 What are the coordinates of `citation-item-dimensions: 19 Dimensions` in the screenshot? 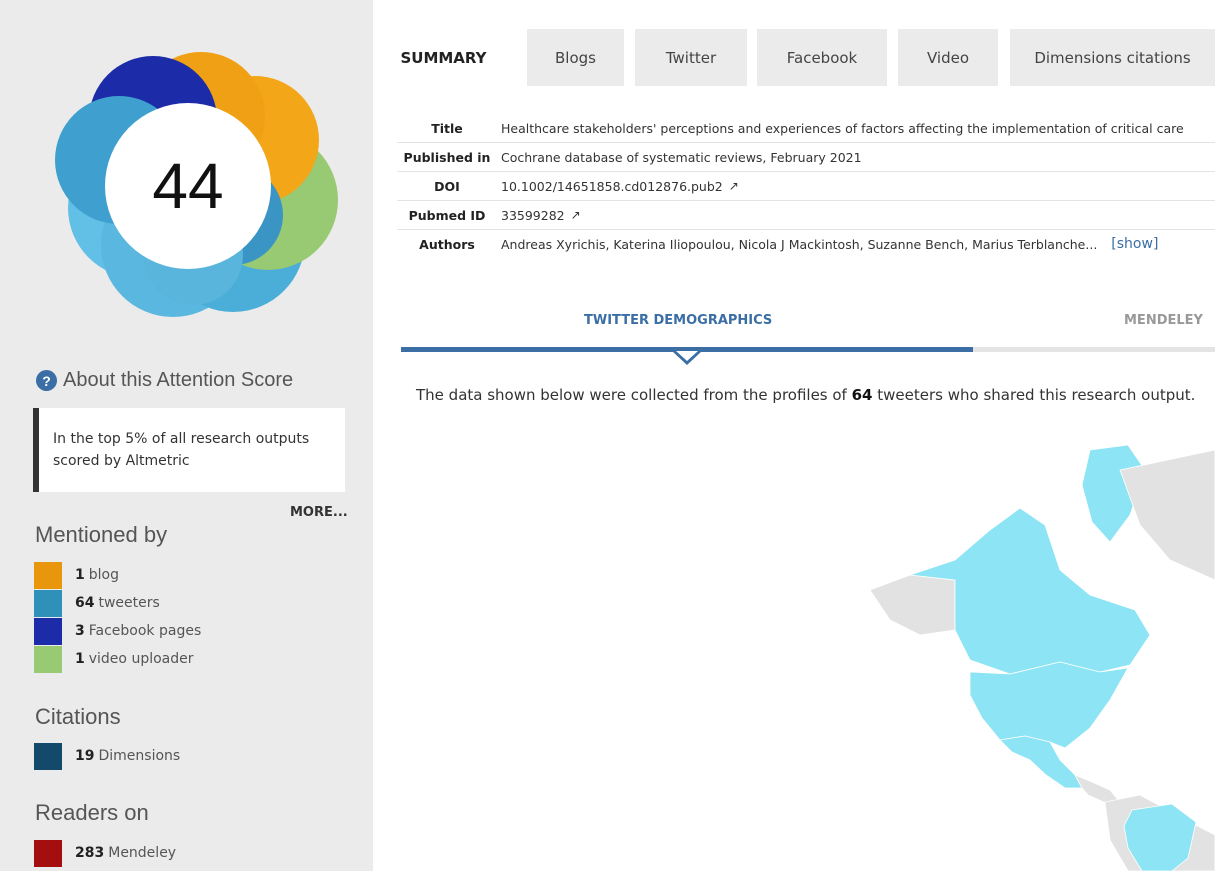 It's located at (107, 756).